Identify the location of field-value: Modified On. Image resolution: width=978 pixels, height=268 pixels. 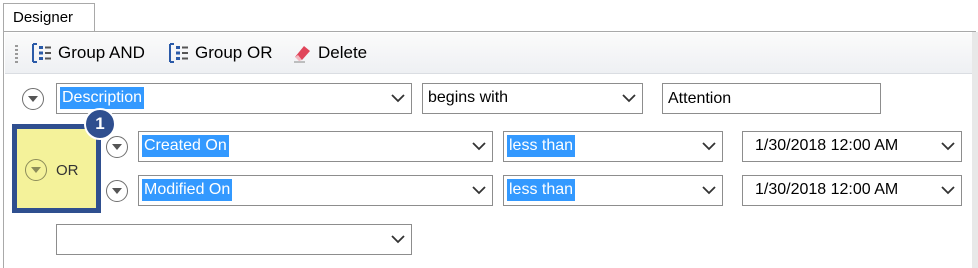
(187, 190).